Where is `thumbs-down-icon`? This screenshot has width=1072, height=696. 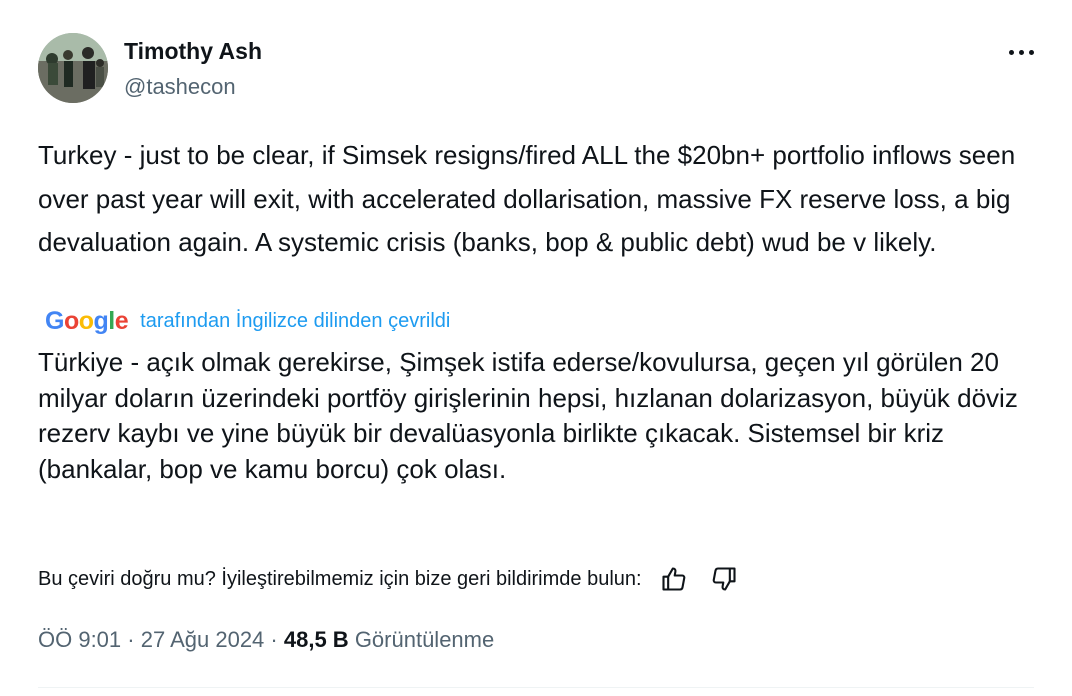
thumbs-down-icon is located at coordinates (724, 579).